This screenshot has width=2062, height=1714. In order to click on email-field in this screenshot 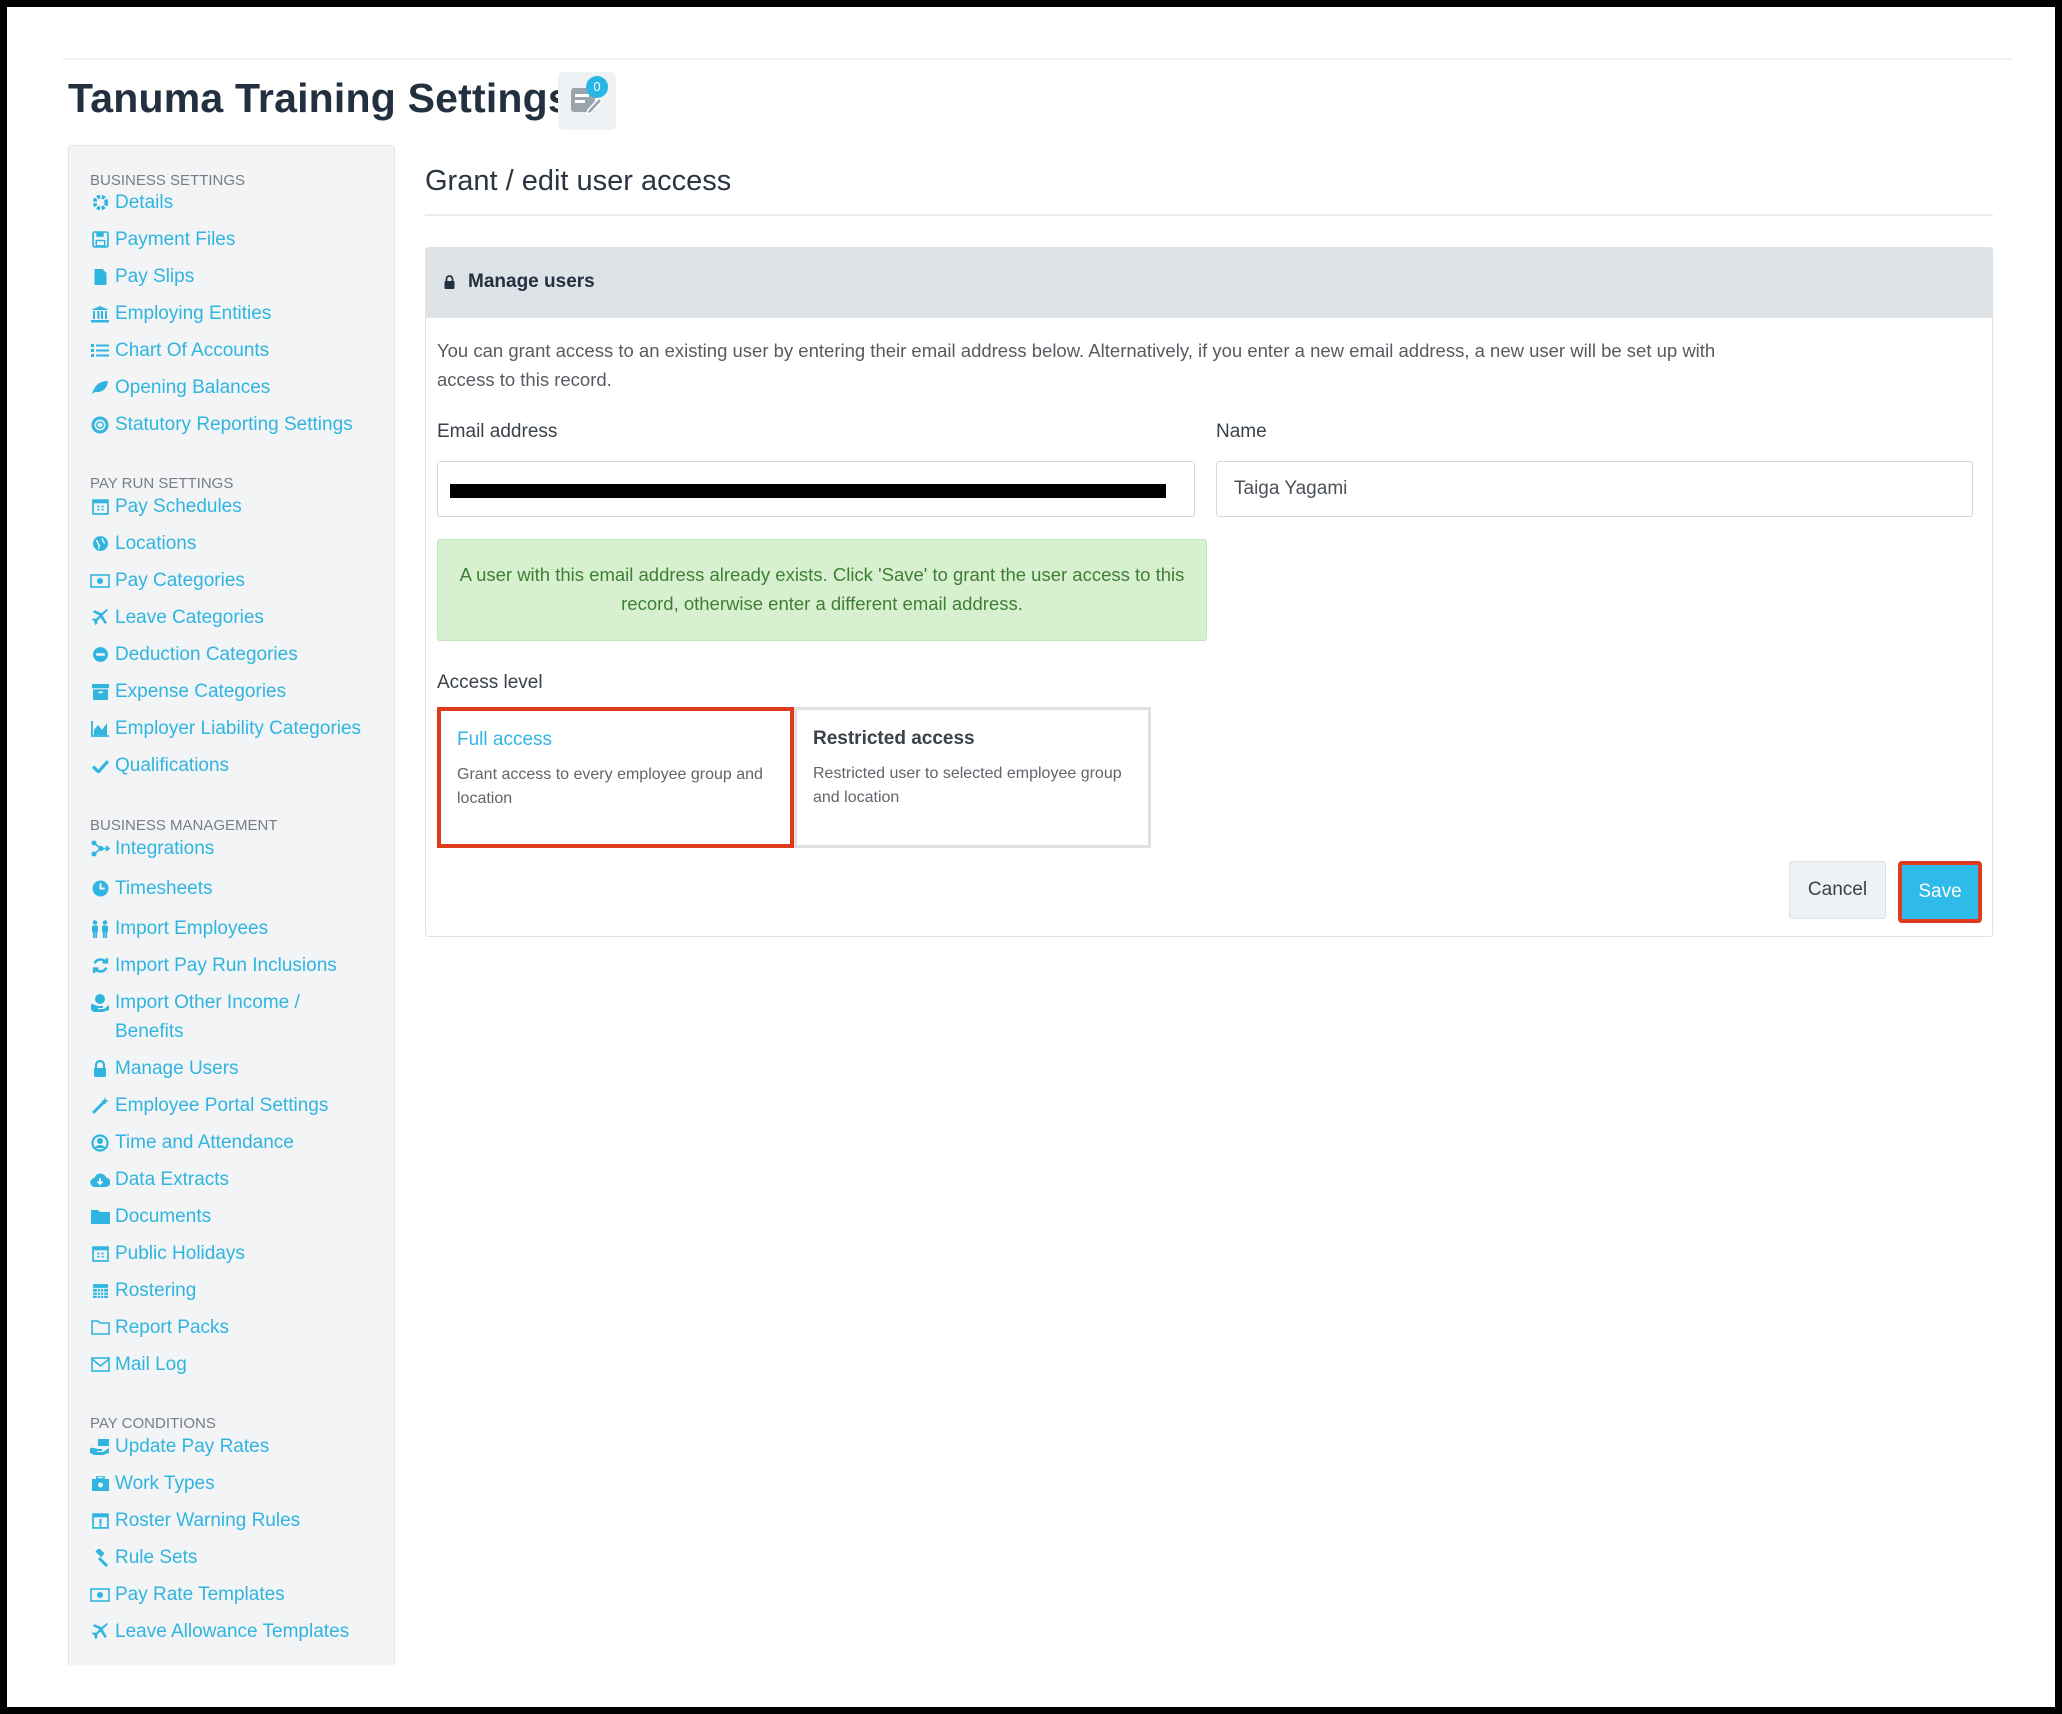, I will do `click(816, 489)`.